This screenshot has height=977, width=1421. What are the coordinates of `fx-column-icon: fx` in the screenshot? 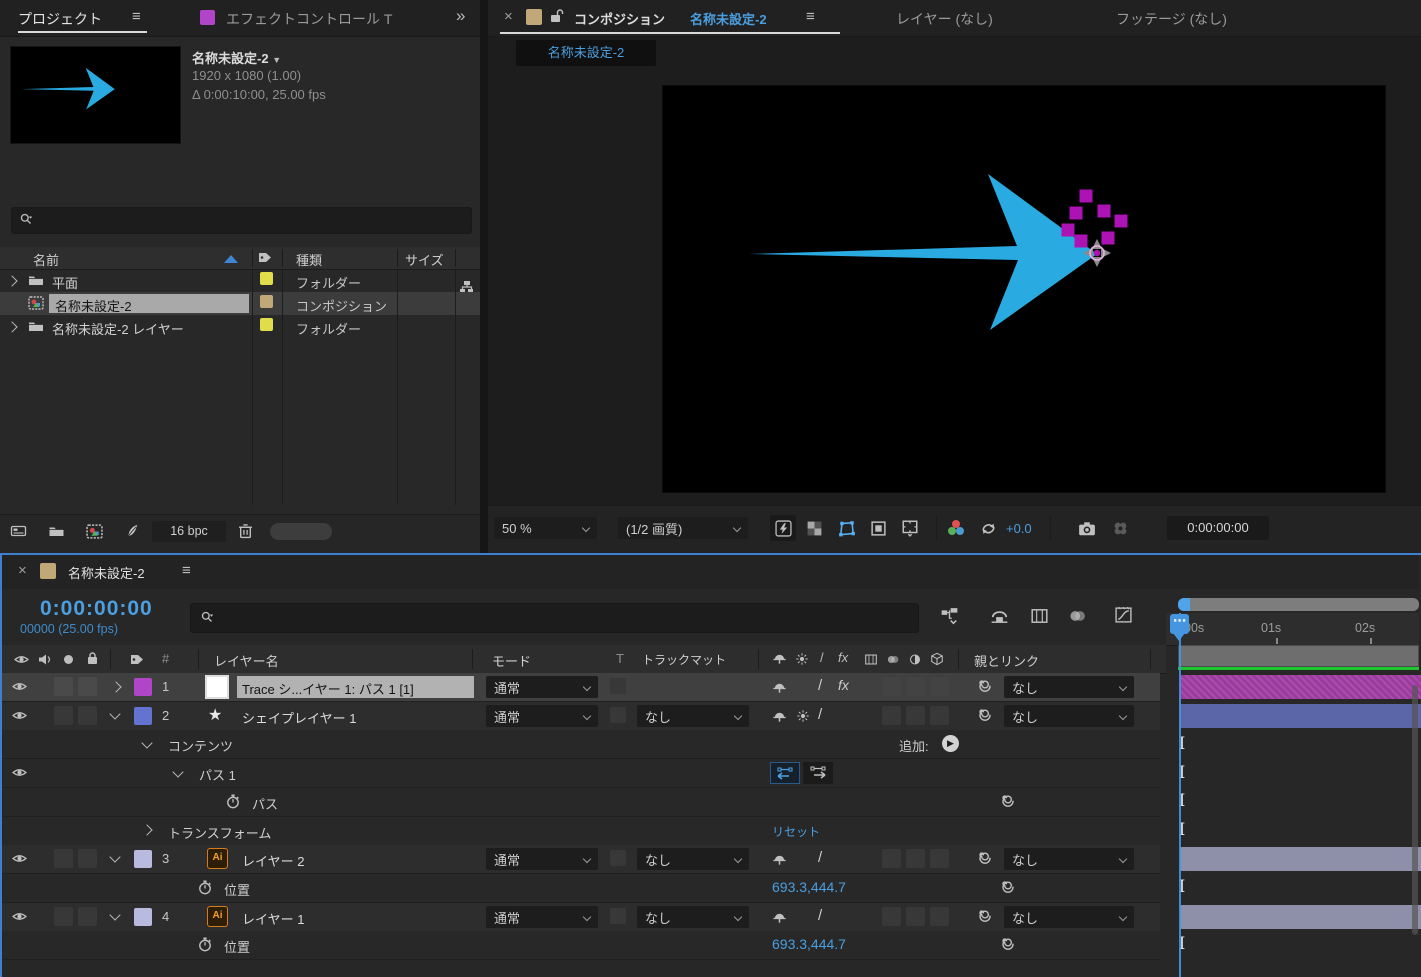 It's located at (843, 657).